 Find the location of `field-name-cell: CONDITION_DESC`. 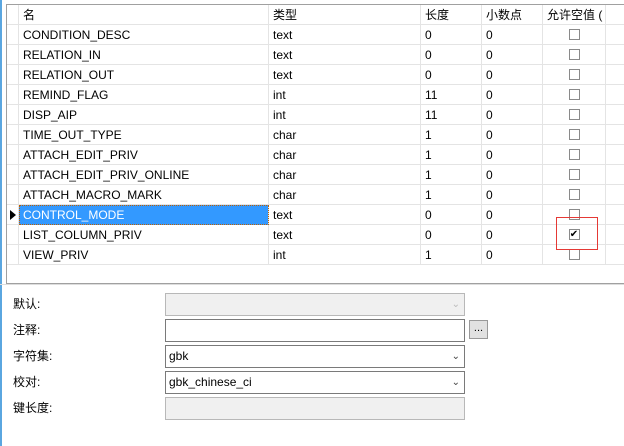

field-name-cell: CONDITION_DESC is located at coordinates (144, 35).